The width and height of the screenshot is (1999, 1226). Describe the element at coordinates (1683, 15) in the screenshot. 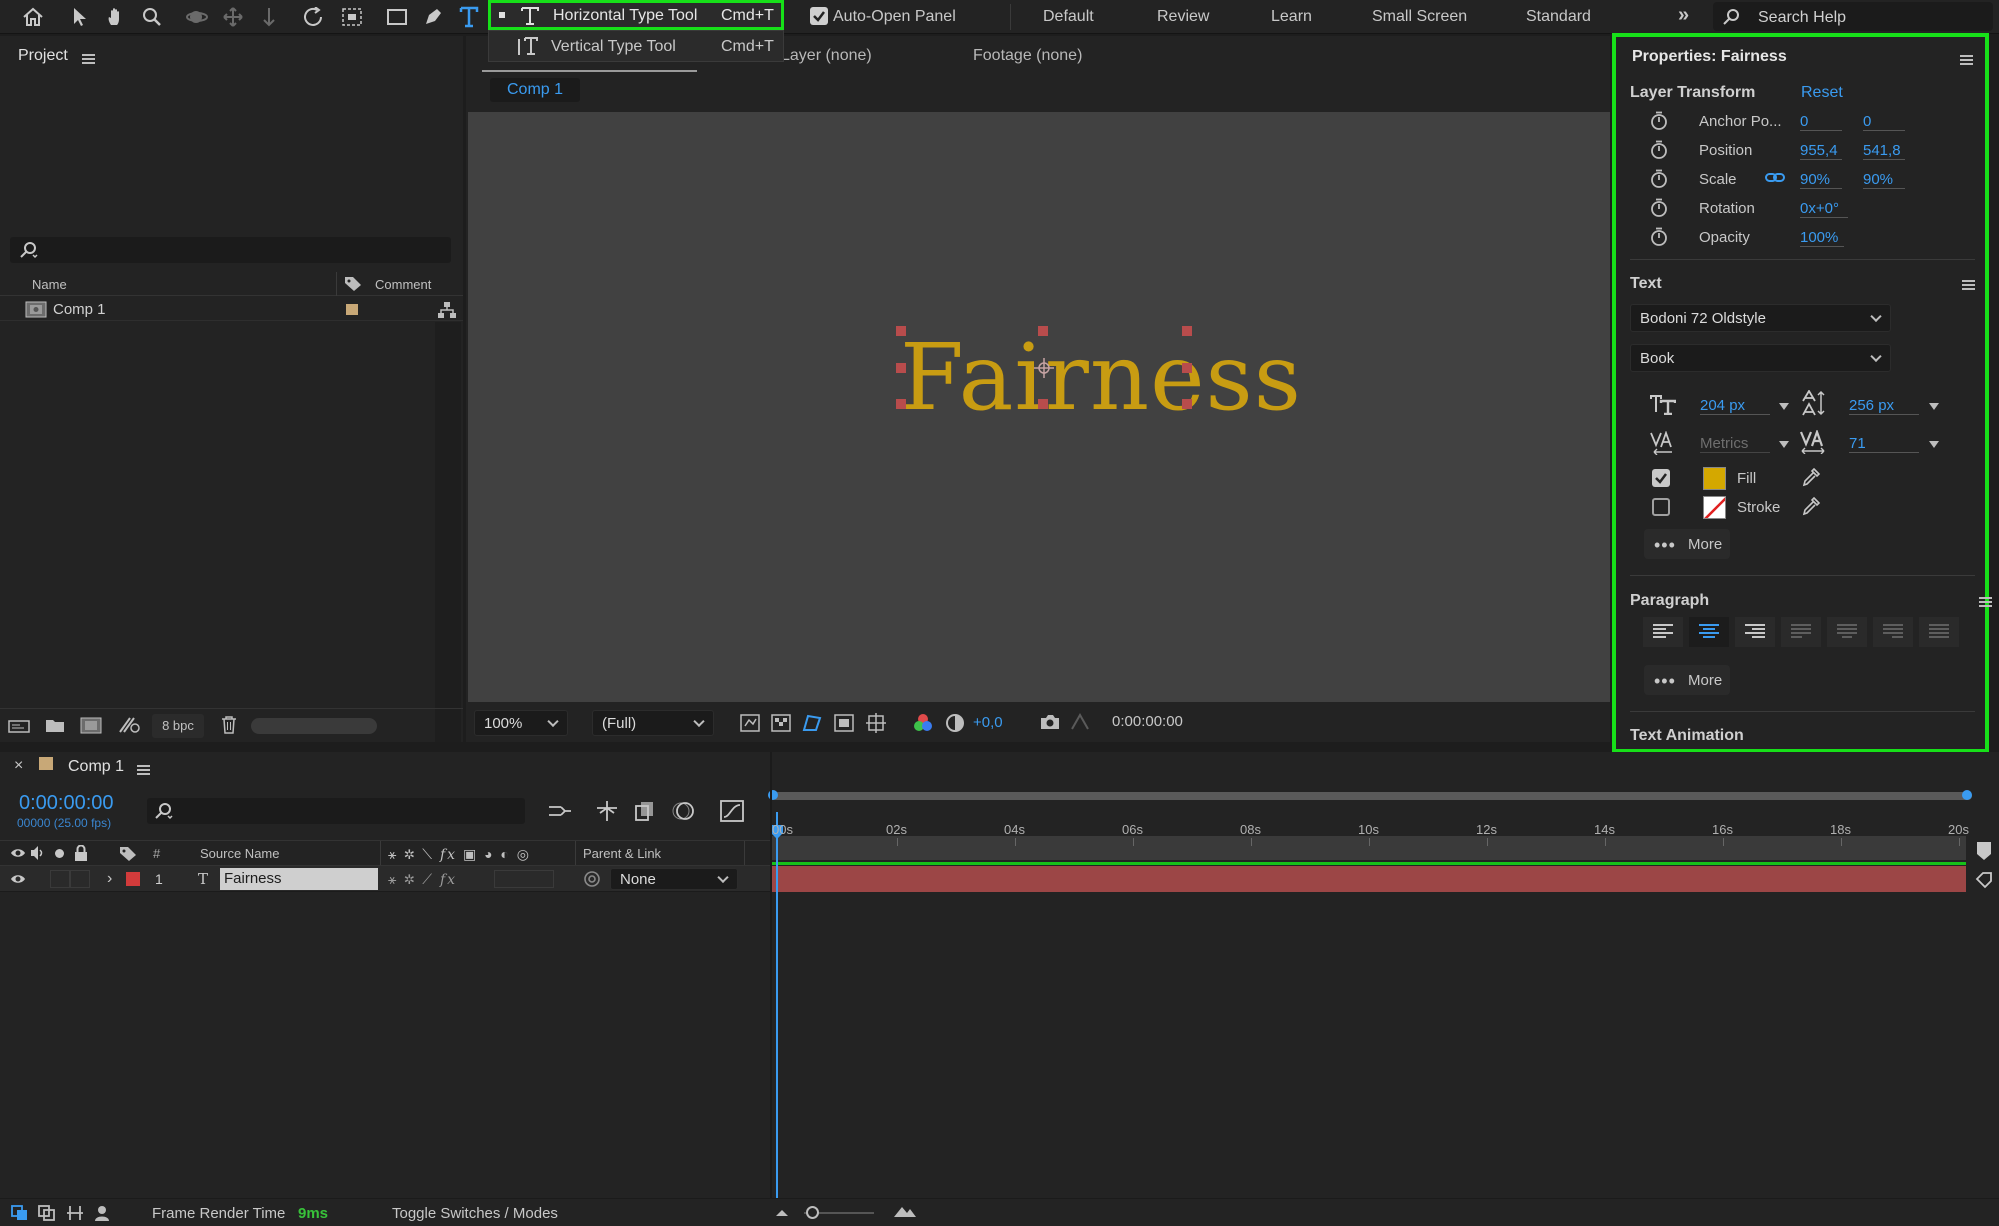

I see `workspace-overflow-icon: »` at that location.